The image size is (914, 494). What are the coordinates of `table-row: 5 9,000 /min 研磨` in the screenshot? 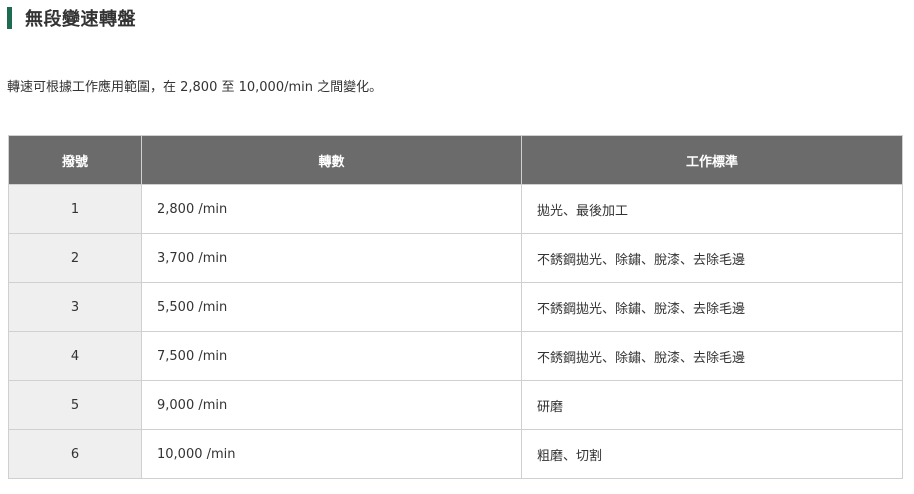 It's located at (455, 405).